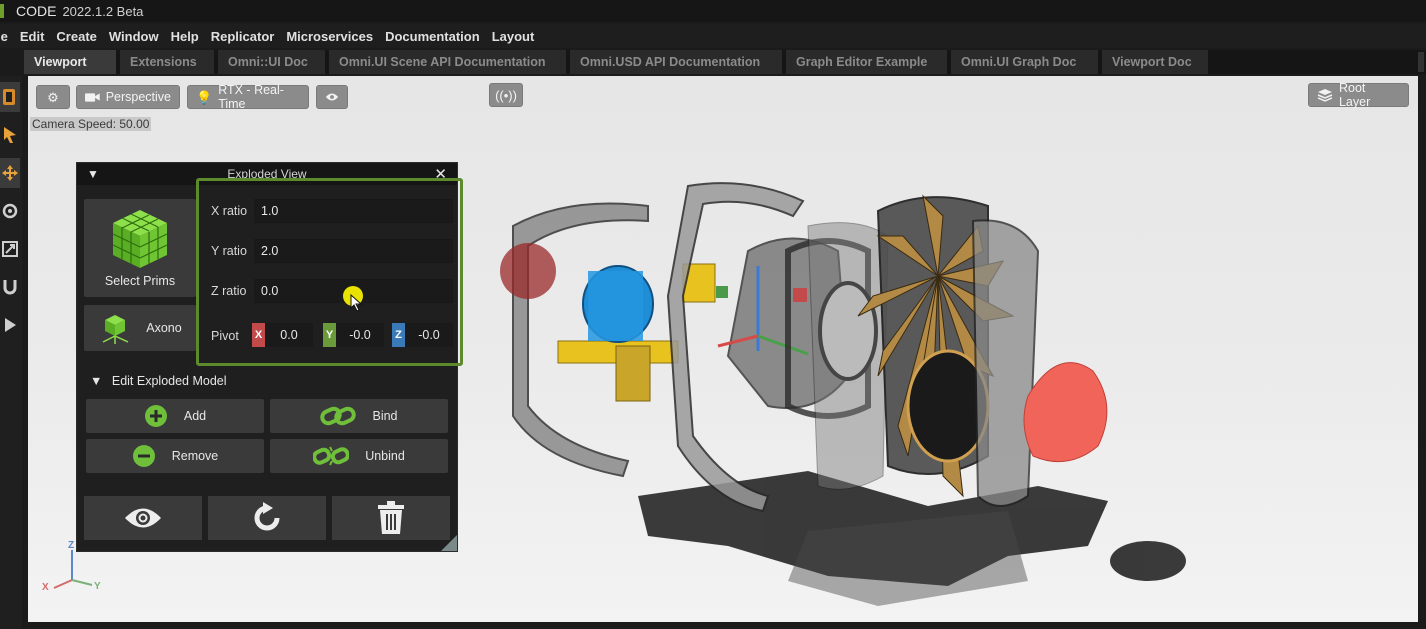 This screenshot has width=1426, height=629. I want to click on tab-omni-ui-graph-doc: Omni.UI Graph Doc, so click(1024, 62).